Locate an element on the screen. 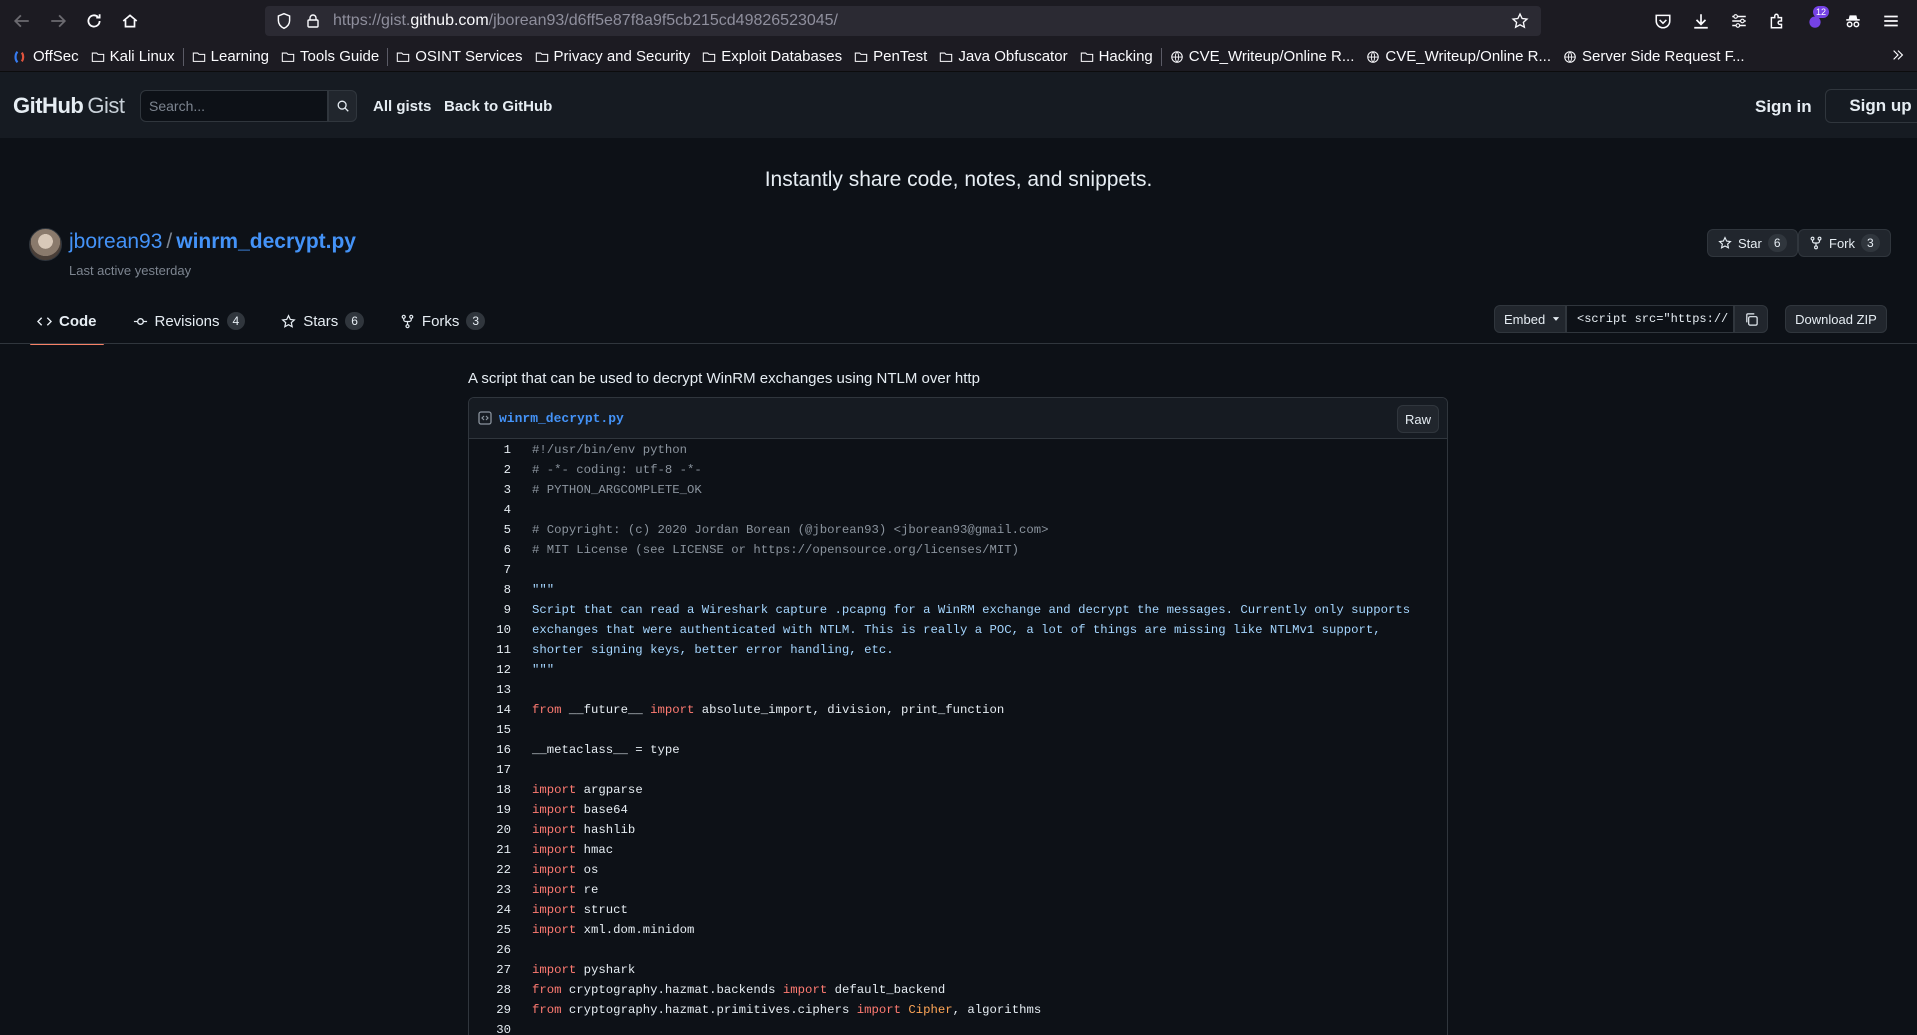  code-token: # -*- coding: utf-8 -*- is located at coordinates (617, 470).